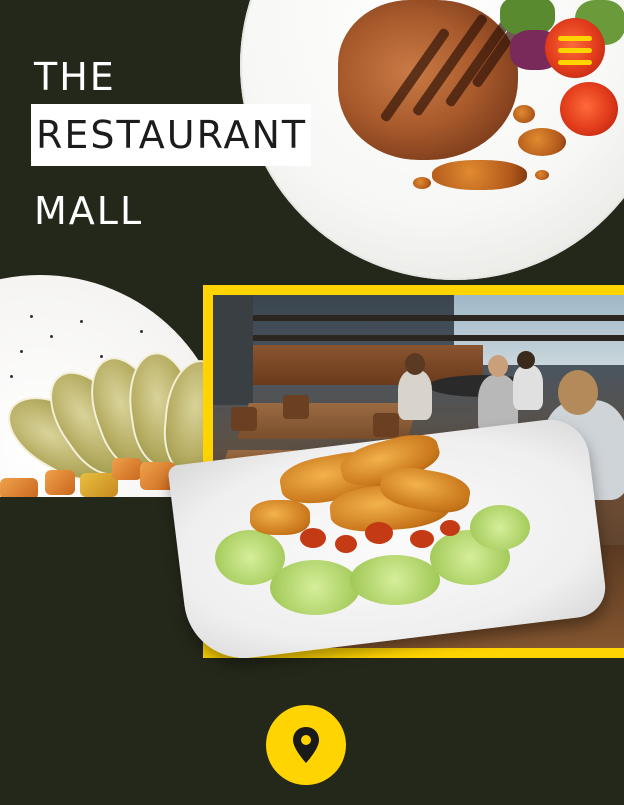  What do you see at coordinates (89, 211) in the screenshot?
I see `title-line-mall: MALL` at bounding box center [89, 211].